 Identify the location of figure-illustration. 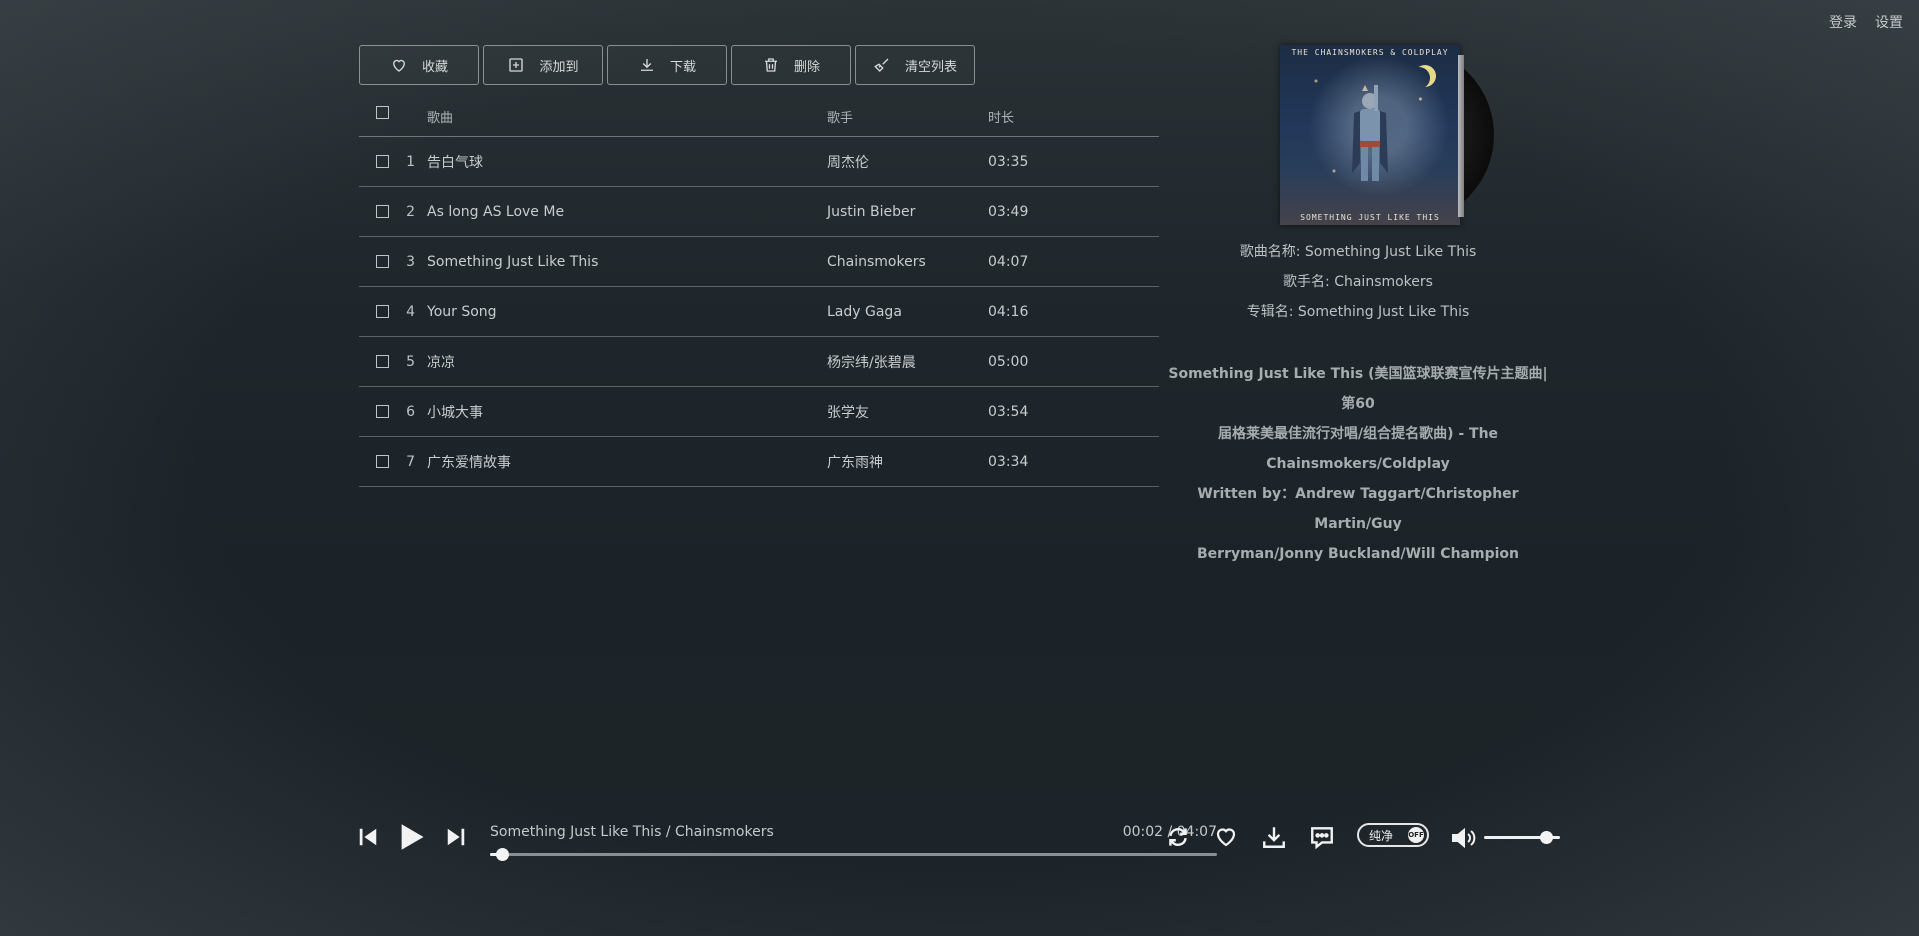
(1370, 133).